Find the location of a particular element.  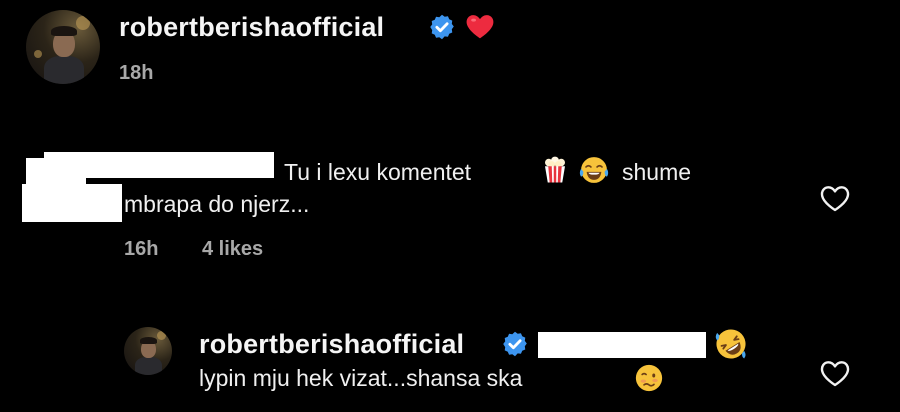

woozy-face-emoji is located at coordinates (649, 378).